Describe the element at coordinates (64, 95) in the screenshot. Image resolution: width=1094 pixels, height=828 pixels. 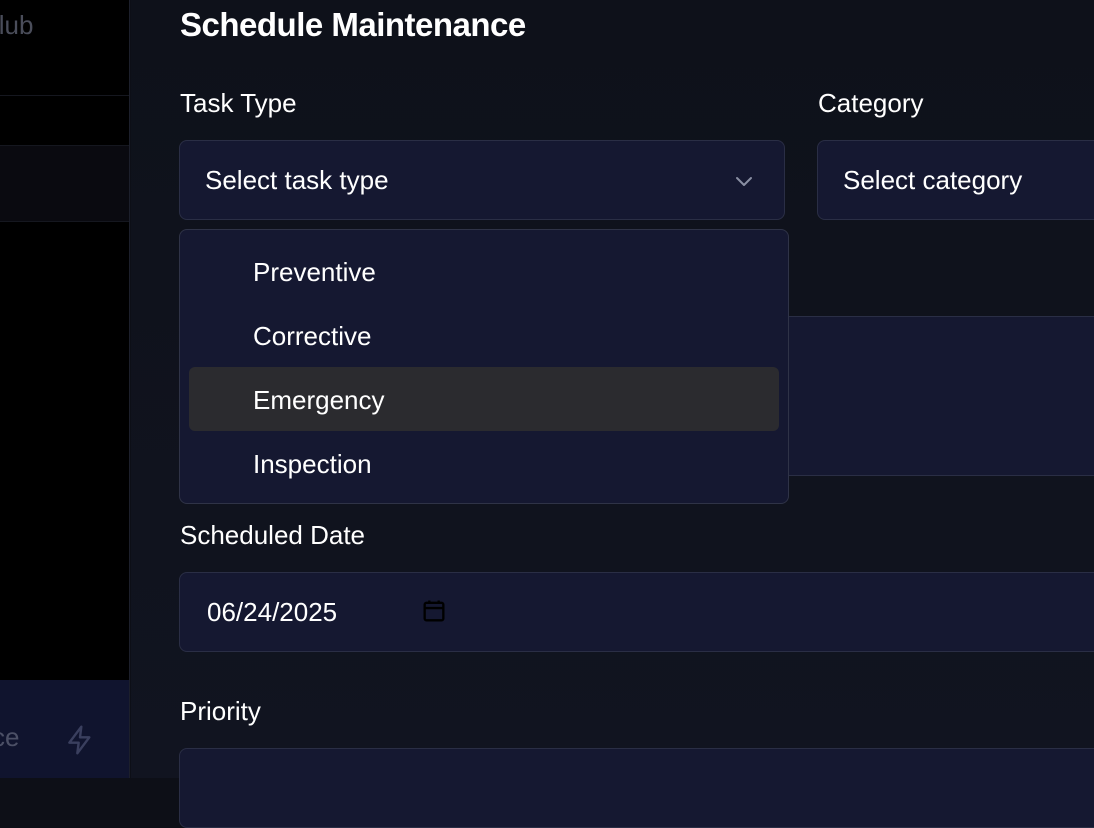
I see `sidebar-divider` at that location.